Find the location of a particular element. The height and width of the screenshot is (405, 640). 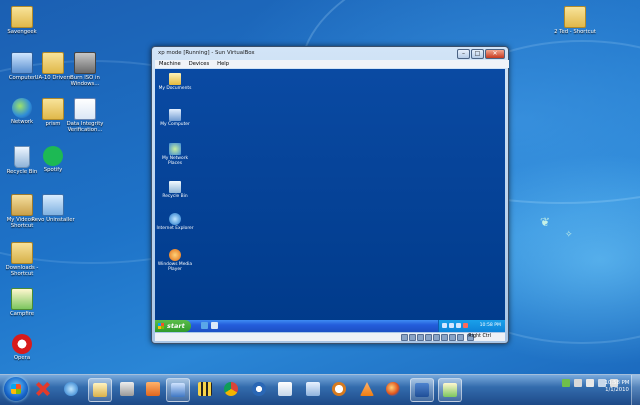

desktop-icon-label: Spotify is located at coordinates (53, 170).